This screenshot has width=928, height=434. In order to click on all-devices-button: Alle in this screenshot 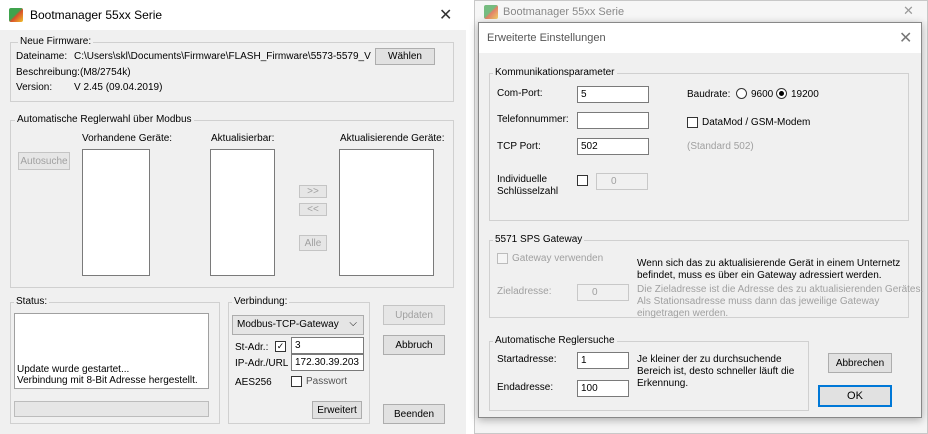, I will do `click(313, 243)`.